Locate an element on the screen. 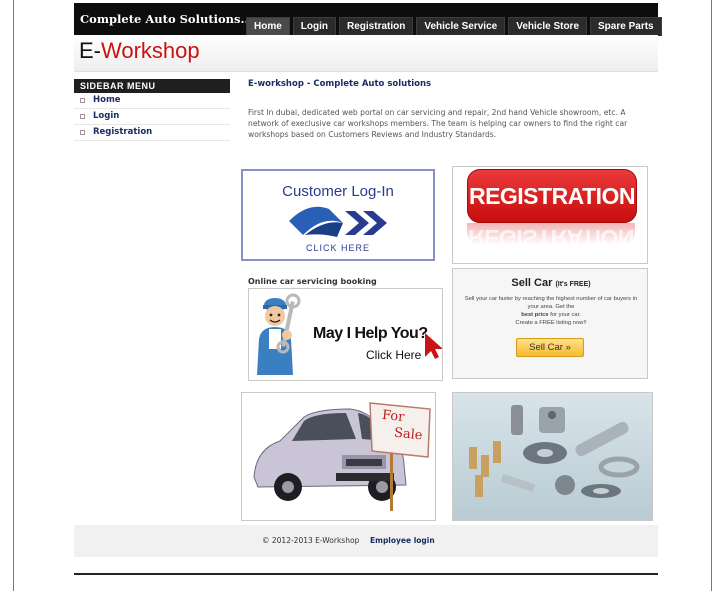 The image size is (726, 591). nav-registration: Registration is located at coordinates (376, 26).